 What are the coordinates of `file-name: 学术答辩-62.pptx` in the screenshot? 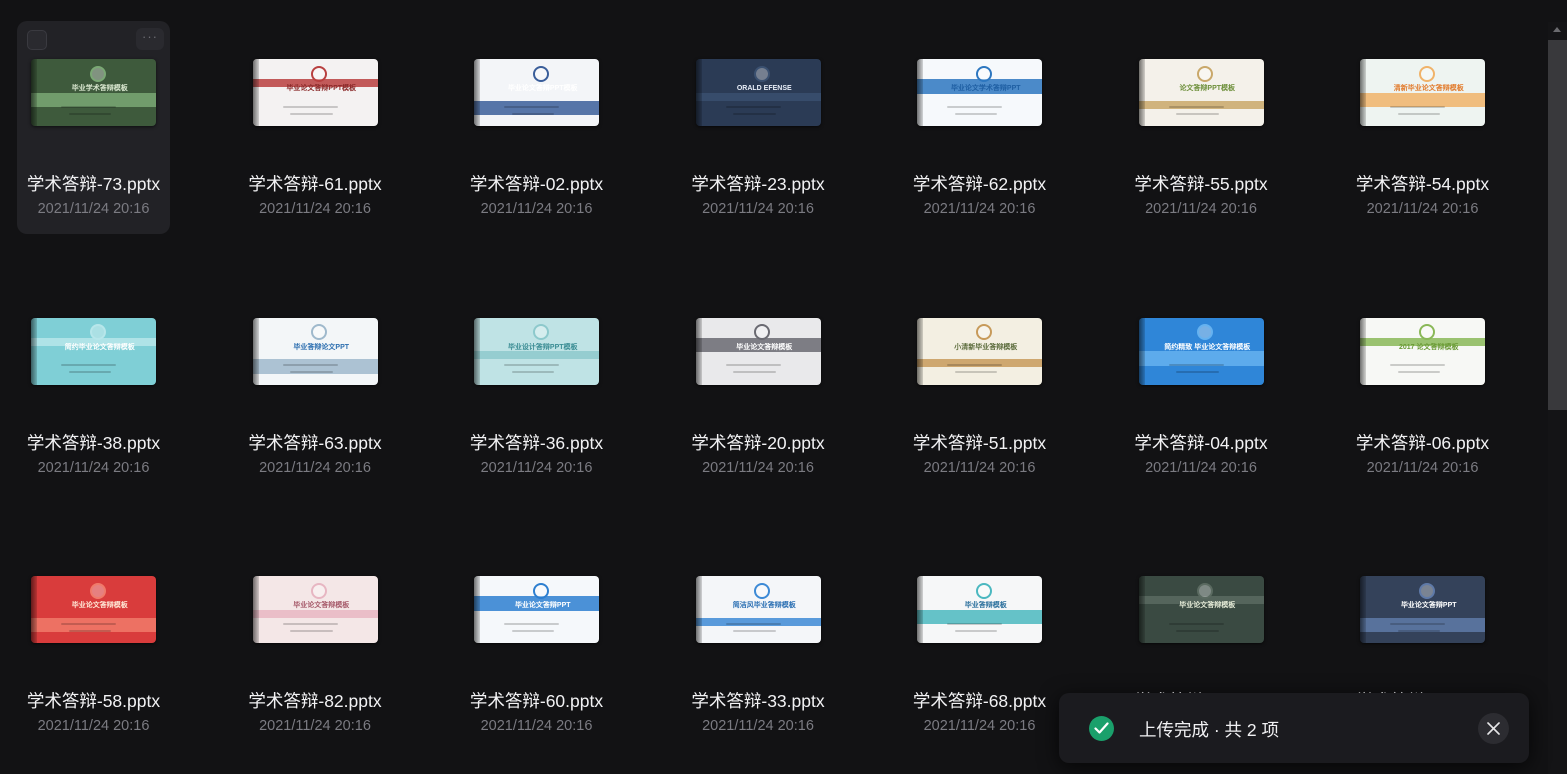 It's located at (979, 184).